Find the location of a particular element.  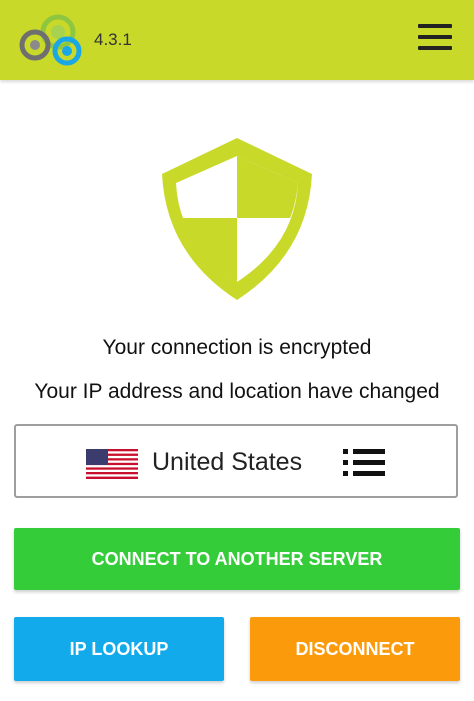

server-list-icon is located at coordinates (364, 463).